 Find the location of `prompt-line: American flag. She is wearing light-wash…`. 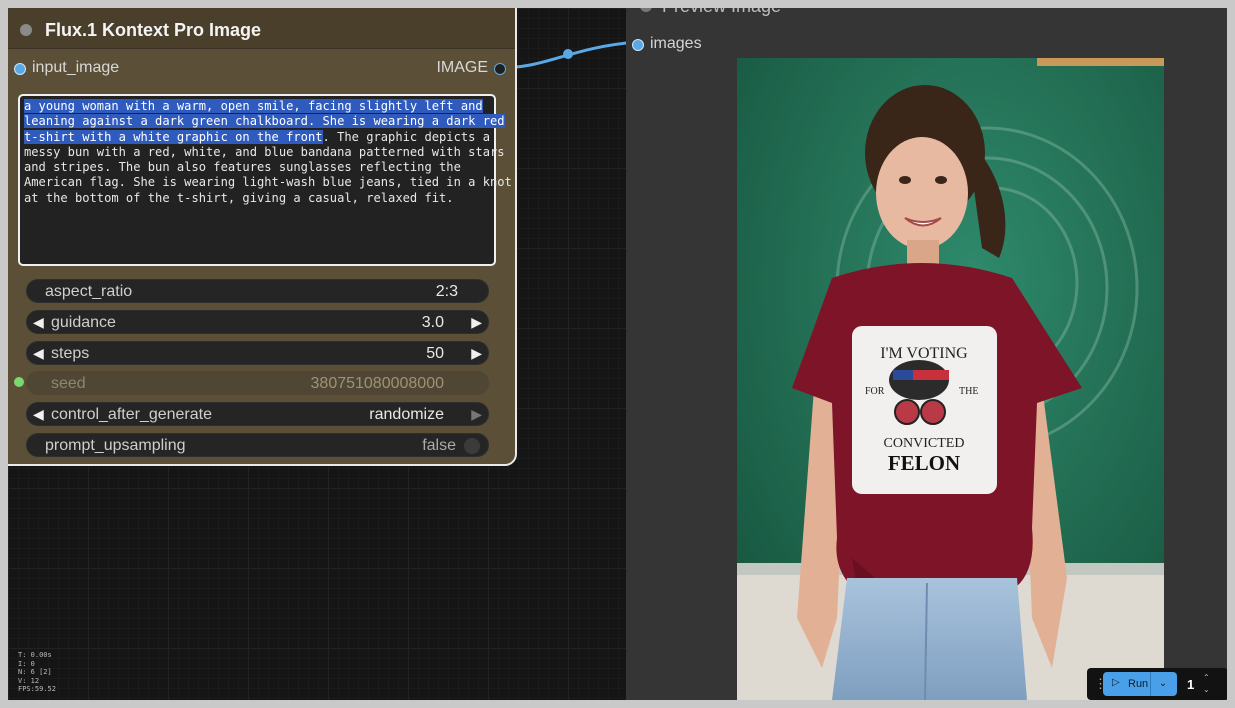

prompt-line: American flag. She is wearing light-wash… is located at coordinates (268, 182).